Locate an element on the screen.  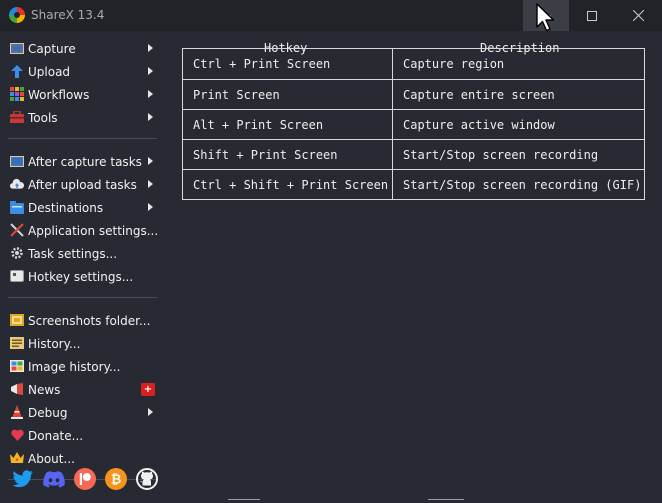
sharex-logo-icon is located at coordinates (17, 15).